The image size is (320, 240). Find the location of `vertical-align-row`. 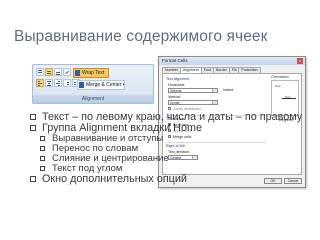

vertical-align-row is located at coordinates (53, 72).